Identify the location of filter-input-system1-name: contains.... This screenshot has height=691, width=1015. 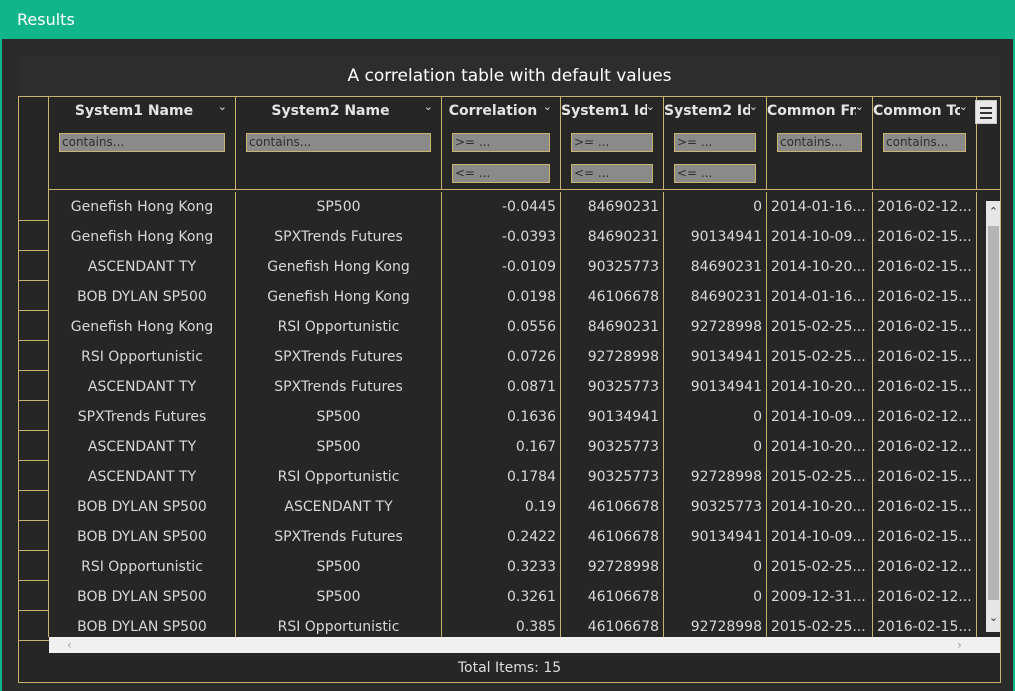
(142, 142).